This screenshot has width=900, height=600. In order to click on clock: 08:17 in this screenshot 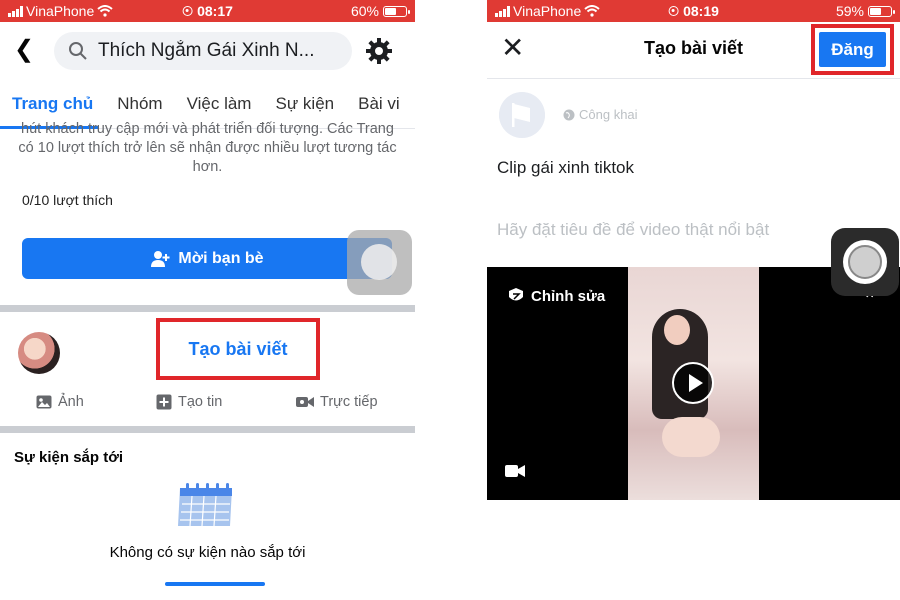, I will do `click(207, 11)`.